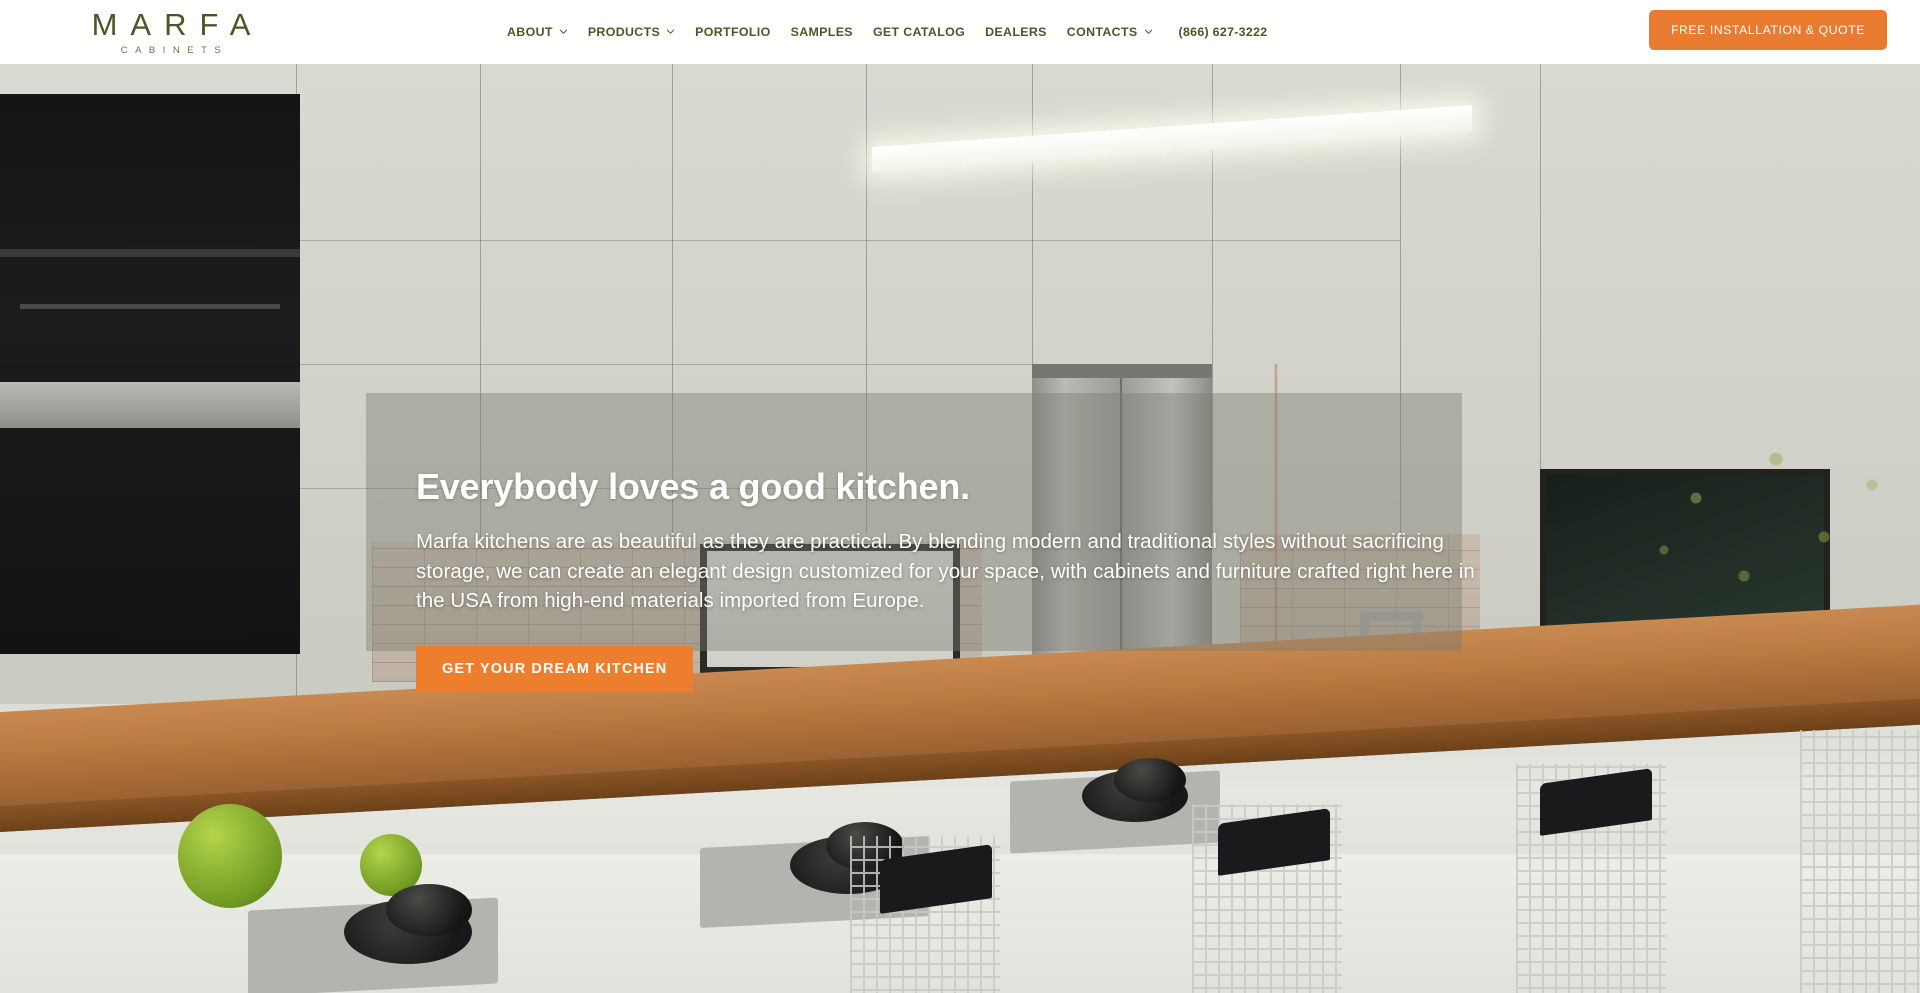 The height and width of the screenshot is (993, 1920). I want to click on logo-tagline: CABINETS, so click(174, 50).